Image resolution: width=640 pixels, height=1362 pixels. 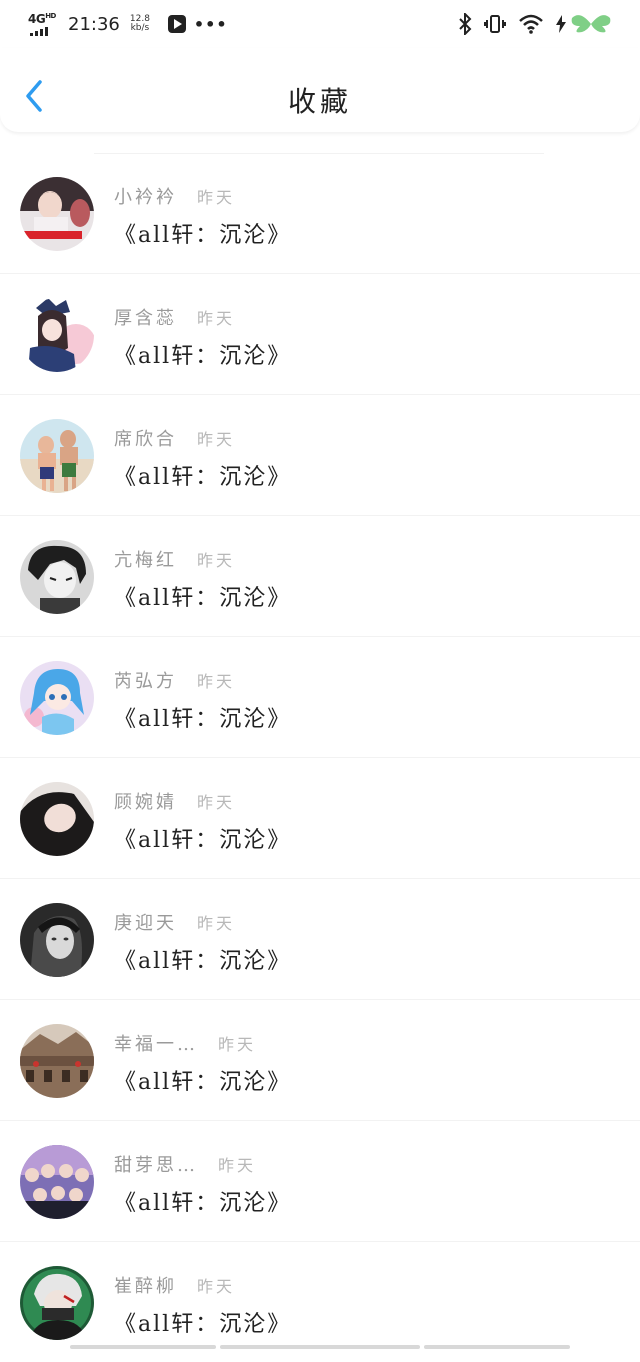 I want to click on avatar-photo-girl, so click(x=57, y=819).